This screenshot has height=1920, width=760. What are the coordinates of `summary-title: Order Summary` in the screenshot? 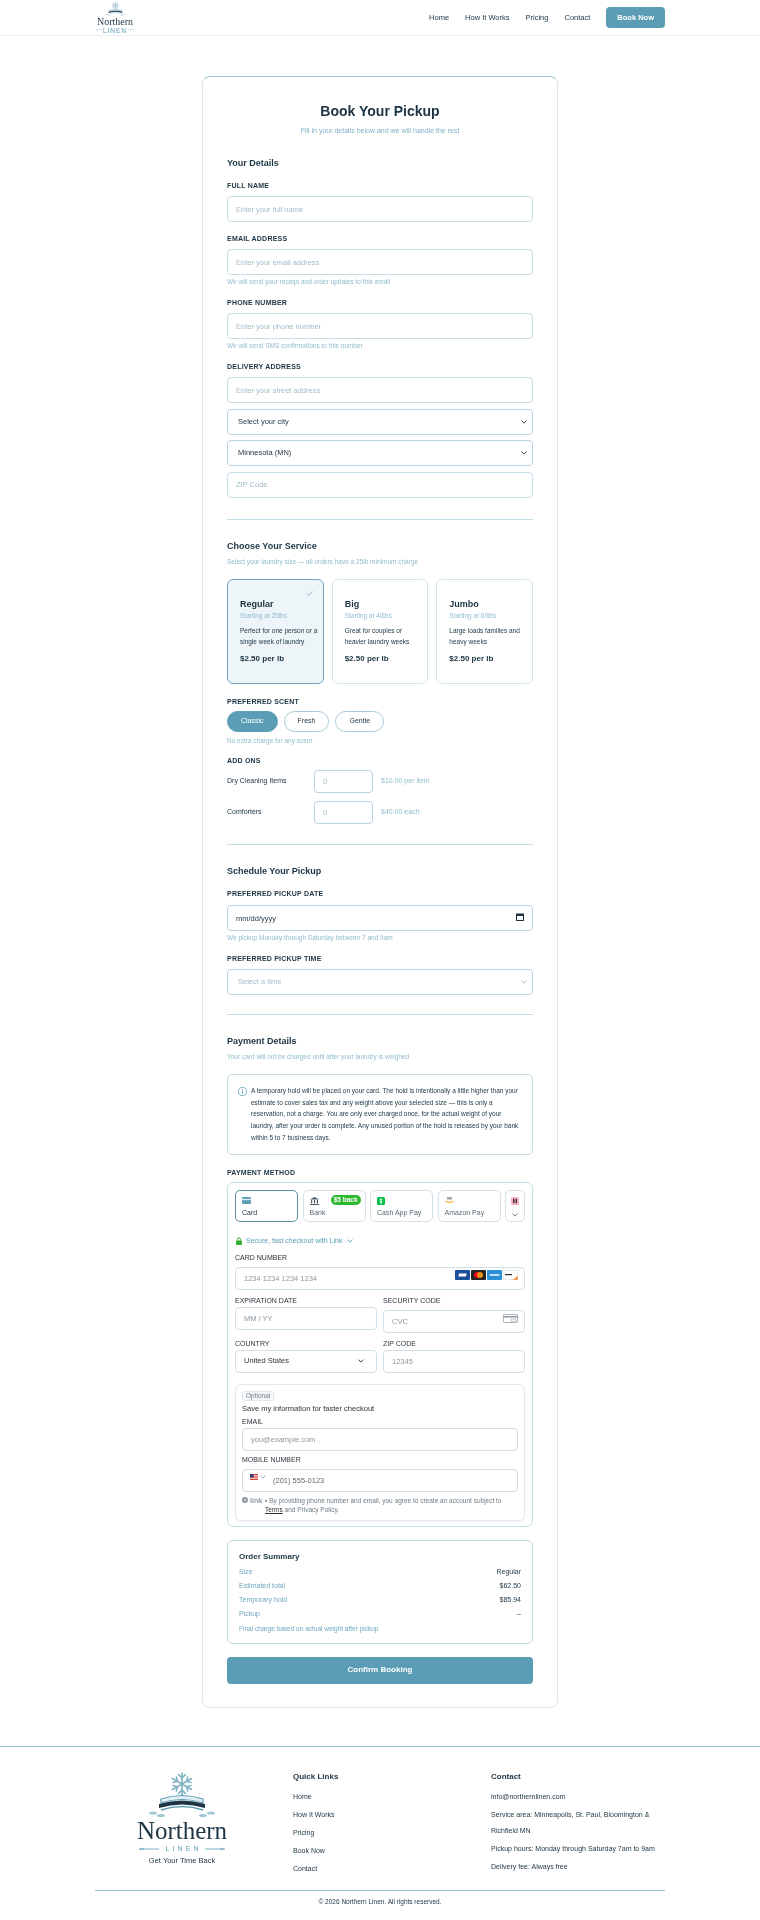 It's located at (270, 1556).